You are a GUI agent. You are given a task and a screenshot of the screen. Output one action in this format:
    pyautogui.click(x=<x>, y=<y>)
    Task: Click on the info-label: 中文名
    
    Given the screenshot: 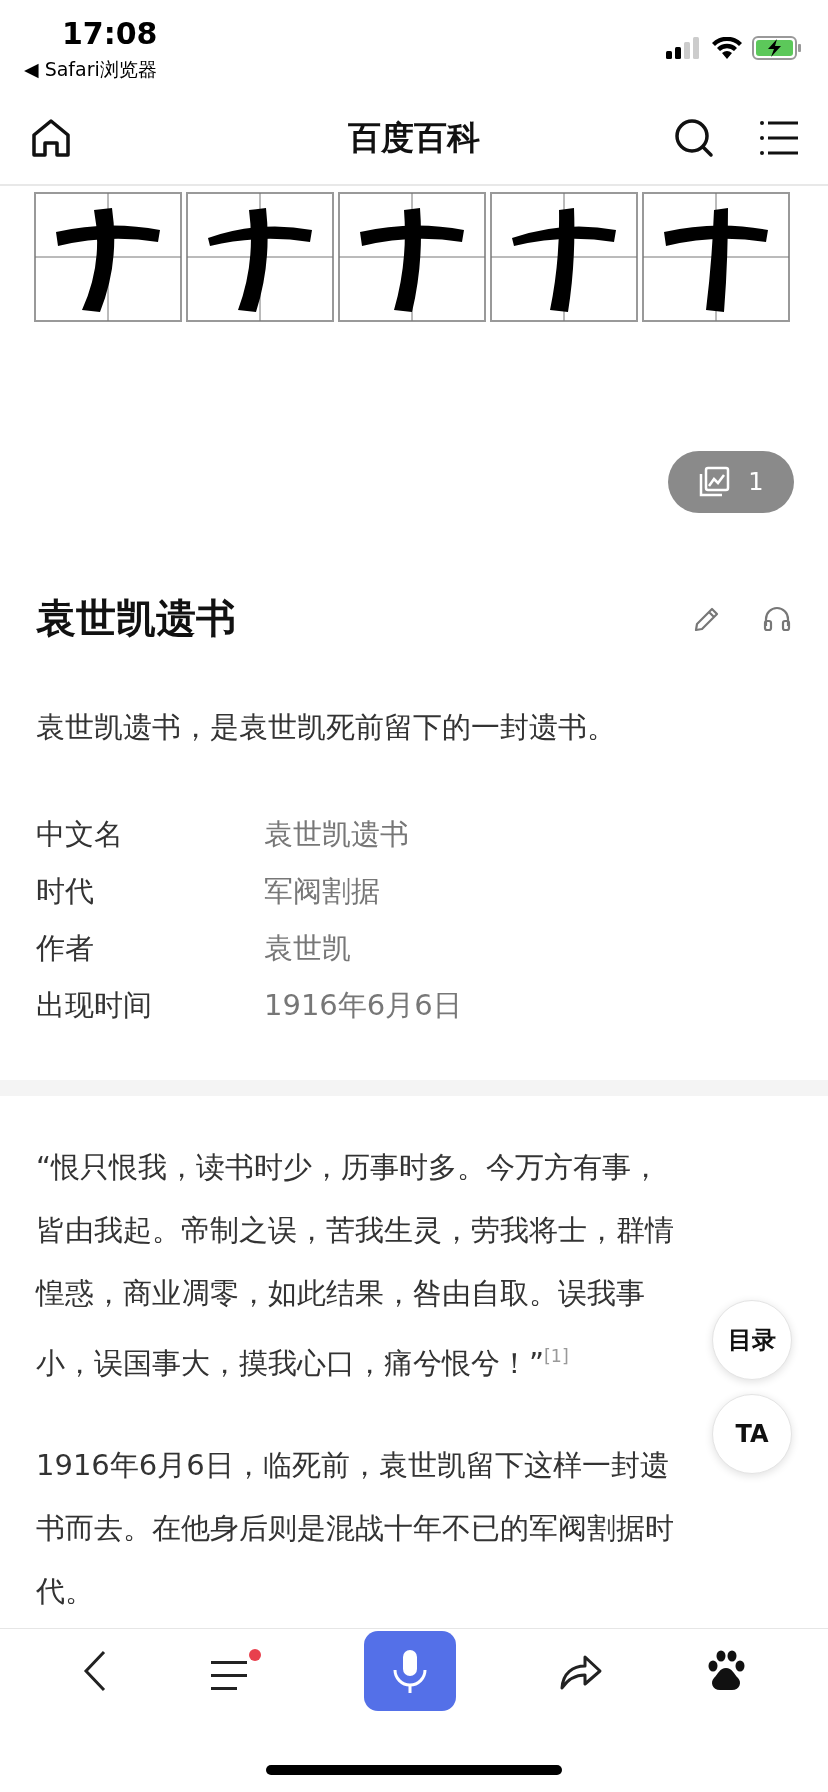 What is the action you would take?
    pyautogui.click(x=80, y=834)
    